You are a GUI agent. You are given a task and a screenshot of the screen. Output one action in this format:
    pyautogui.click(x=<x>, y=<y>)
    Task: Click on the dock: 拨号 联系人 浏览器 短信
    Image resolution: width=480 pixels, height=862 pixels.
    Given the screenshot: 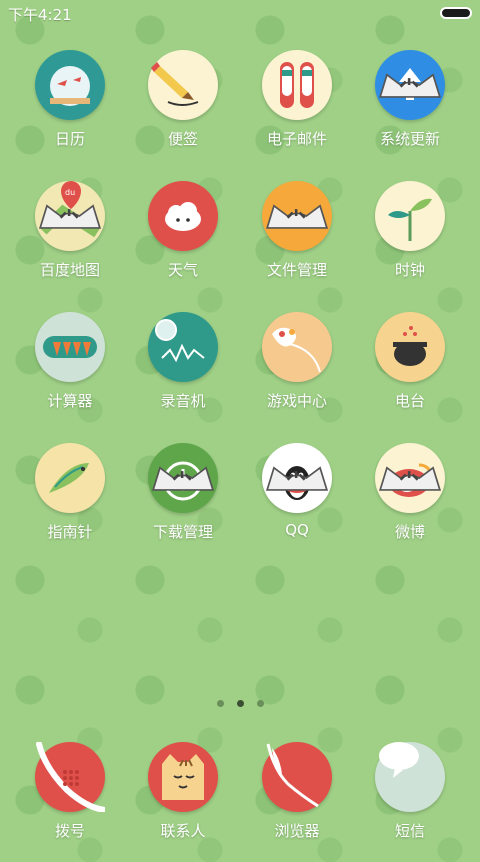 What is the action you would take?
    pyautogui.click(x=240, y=795)
    